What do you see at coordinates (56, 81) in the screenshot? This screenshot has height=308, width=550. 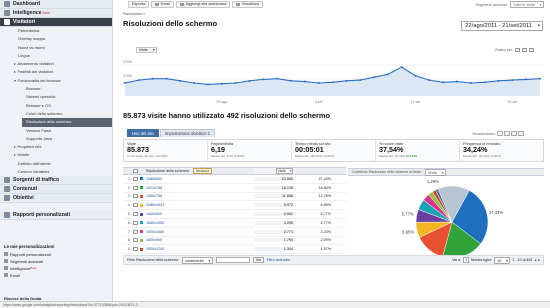 I see `sidebar-item-funzionalita: Funzionalità del browser` at bounding box center [56, 81].